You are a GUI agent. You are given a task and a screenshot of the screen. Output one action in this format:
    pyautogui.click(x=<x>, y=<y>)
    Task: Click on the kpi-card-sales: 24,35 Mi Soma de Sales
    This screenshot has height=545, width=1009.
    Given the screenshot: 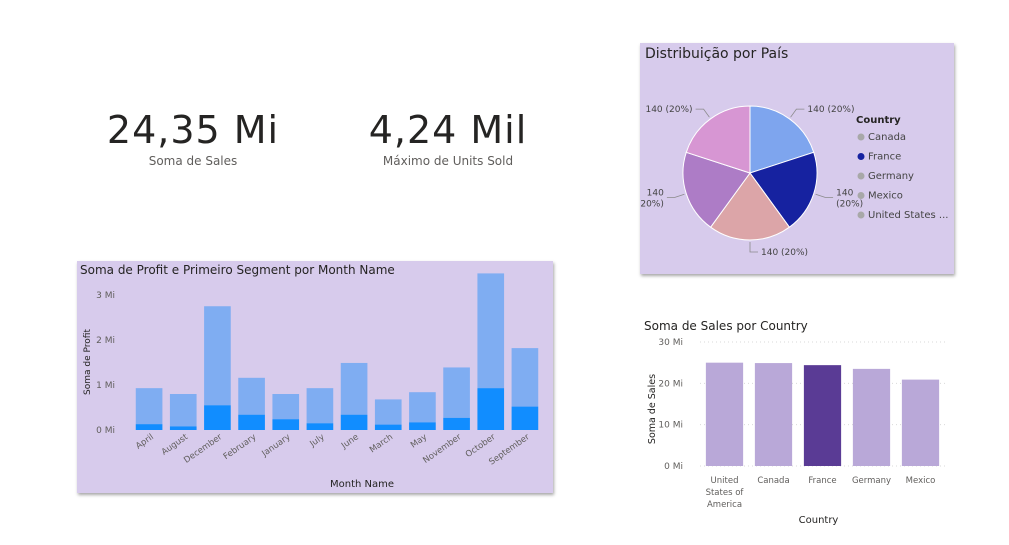 What is the action you would take?
    pyautogui.click(x=193, y=138)
    